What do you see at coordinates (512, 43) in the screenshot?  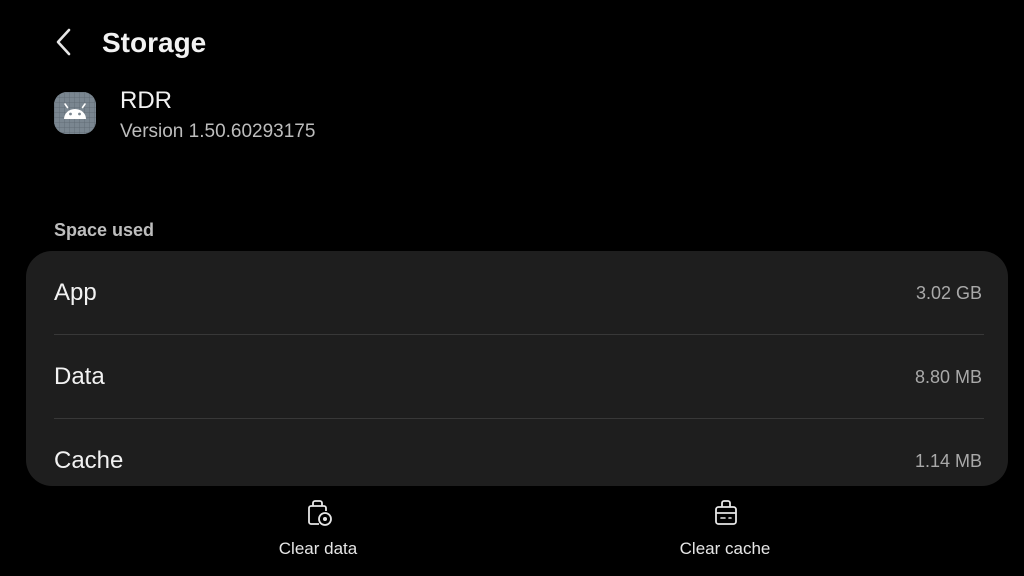 I see `top-app-bar: Storage` at bounding box center [512, 43].